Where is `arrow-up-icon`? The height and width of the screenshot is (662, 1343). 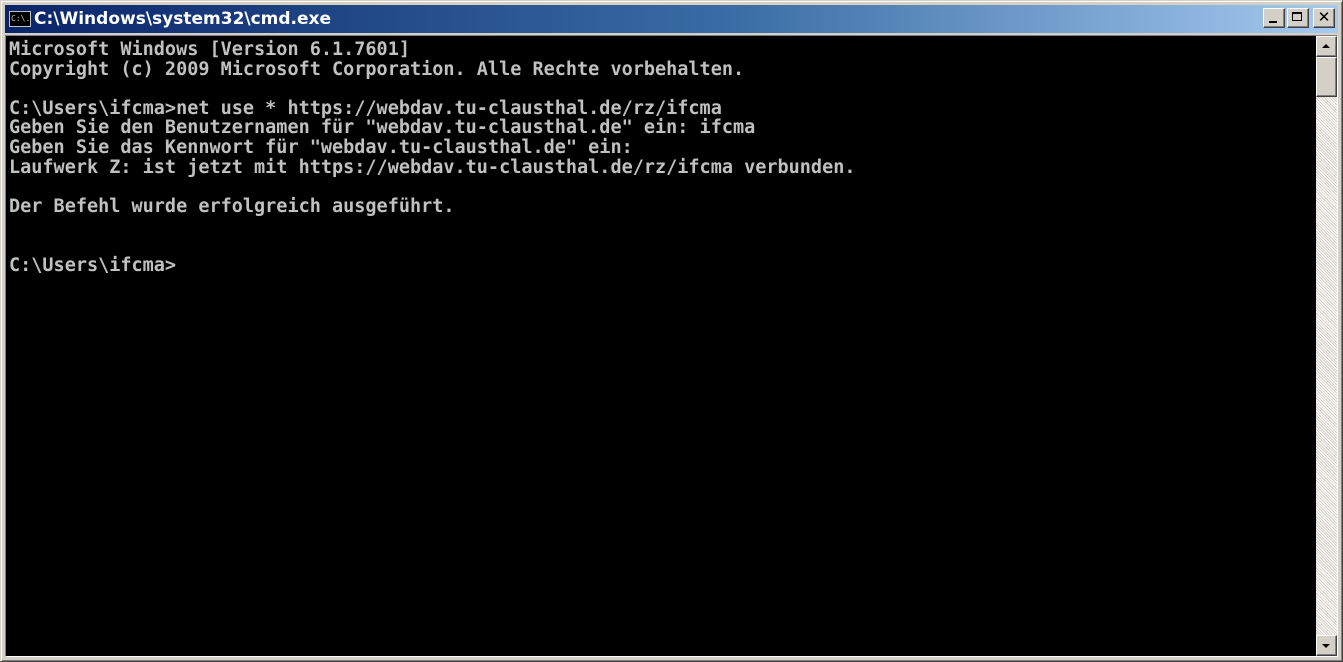
arrow-up-icon is located at coordinates (1326, 46).